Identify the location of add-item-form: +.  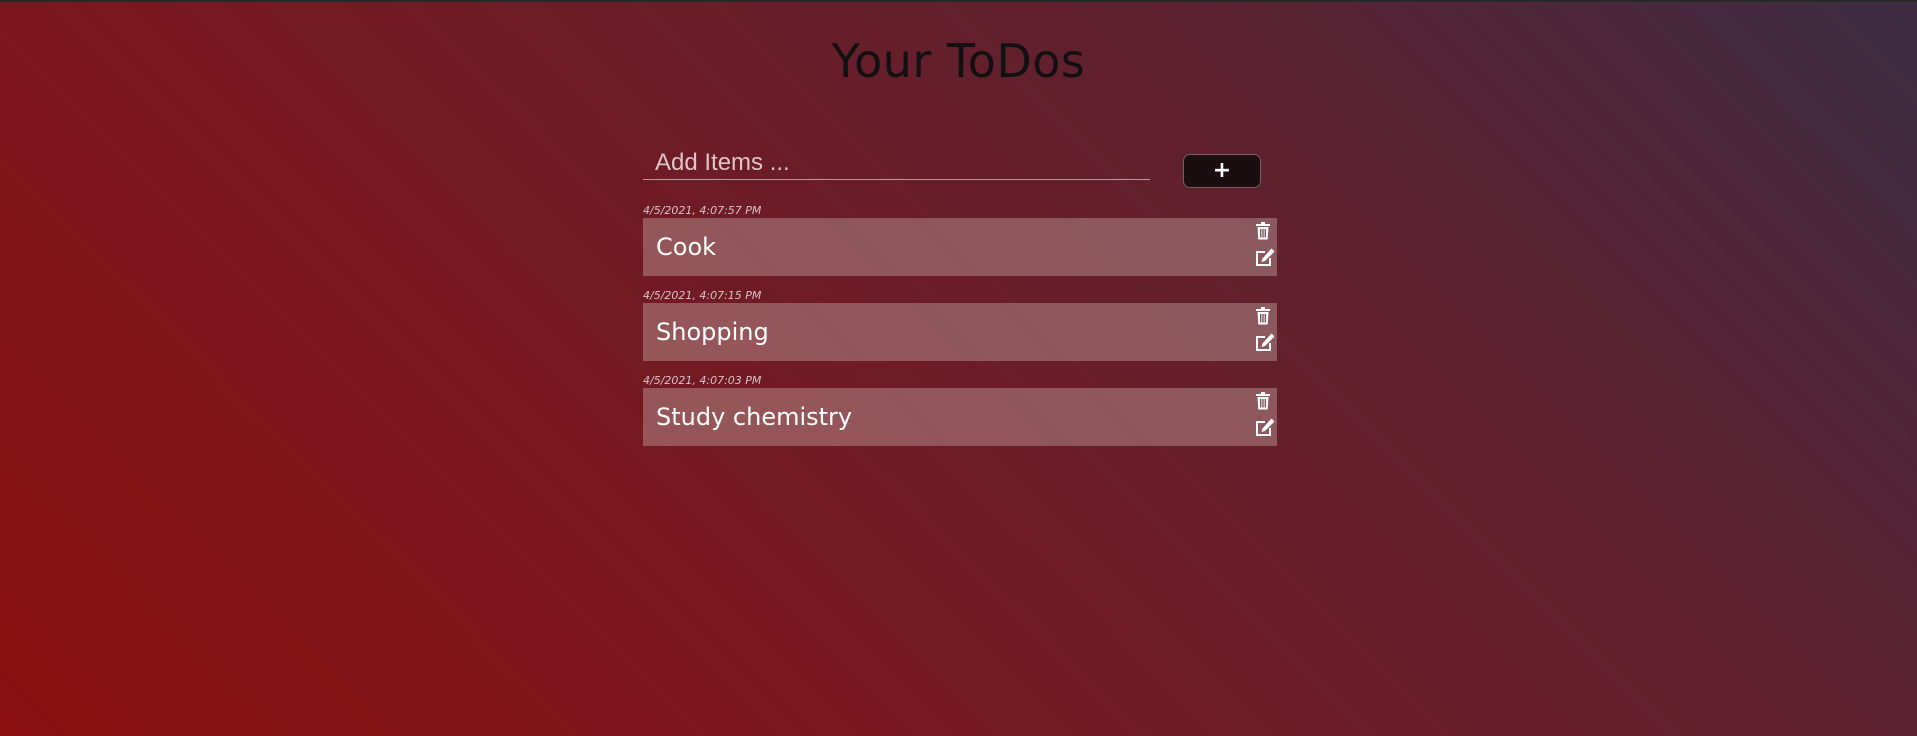
(953, 168).